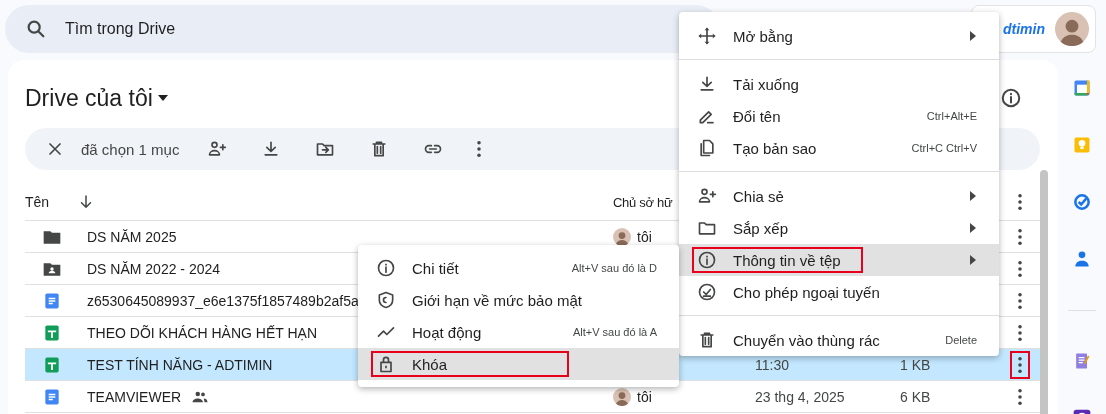  I want to click on more-button, so click(1019, 364).